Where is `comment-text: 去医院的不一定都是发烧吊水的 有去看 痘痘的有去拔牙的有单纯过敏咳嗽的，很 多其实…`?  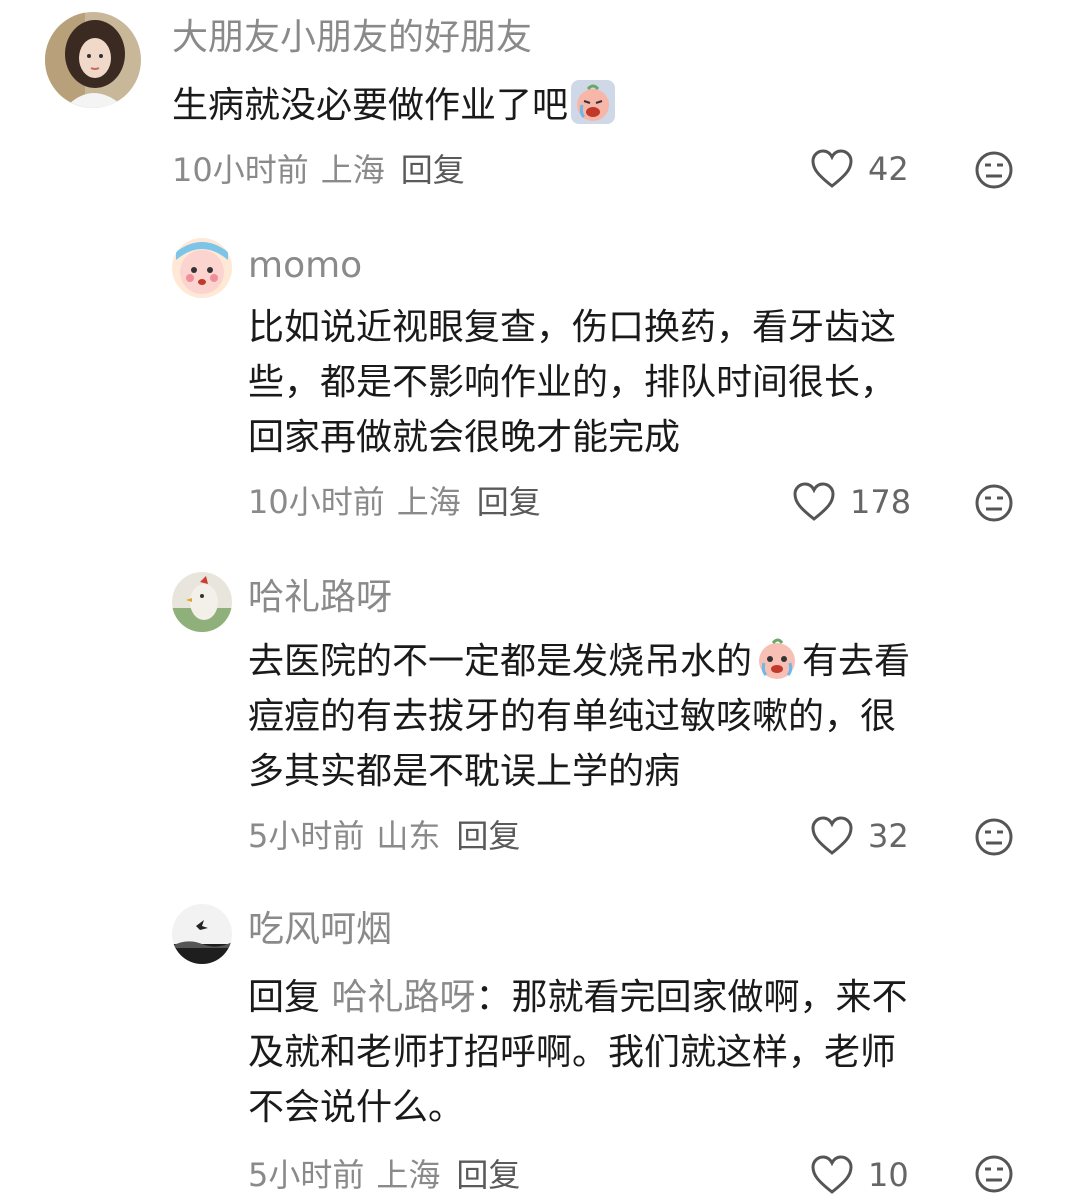
comment-text: 去医院的不一定都是发烧吊水的 有去看 痘痘的有去拔牙的有单纯过敏咳嗽的，很 多其实… is located at coordinates (579, 716).